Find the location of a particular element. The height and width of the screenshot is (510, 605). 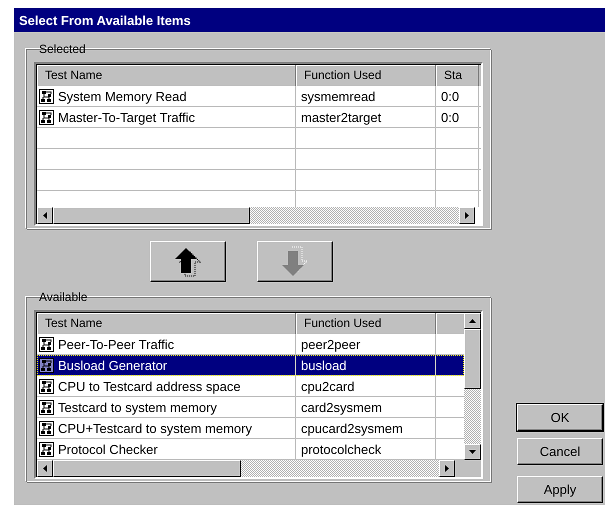

scroll-up-button is located at coordinates (472, 321).